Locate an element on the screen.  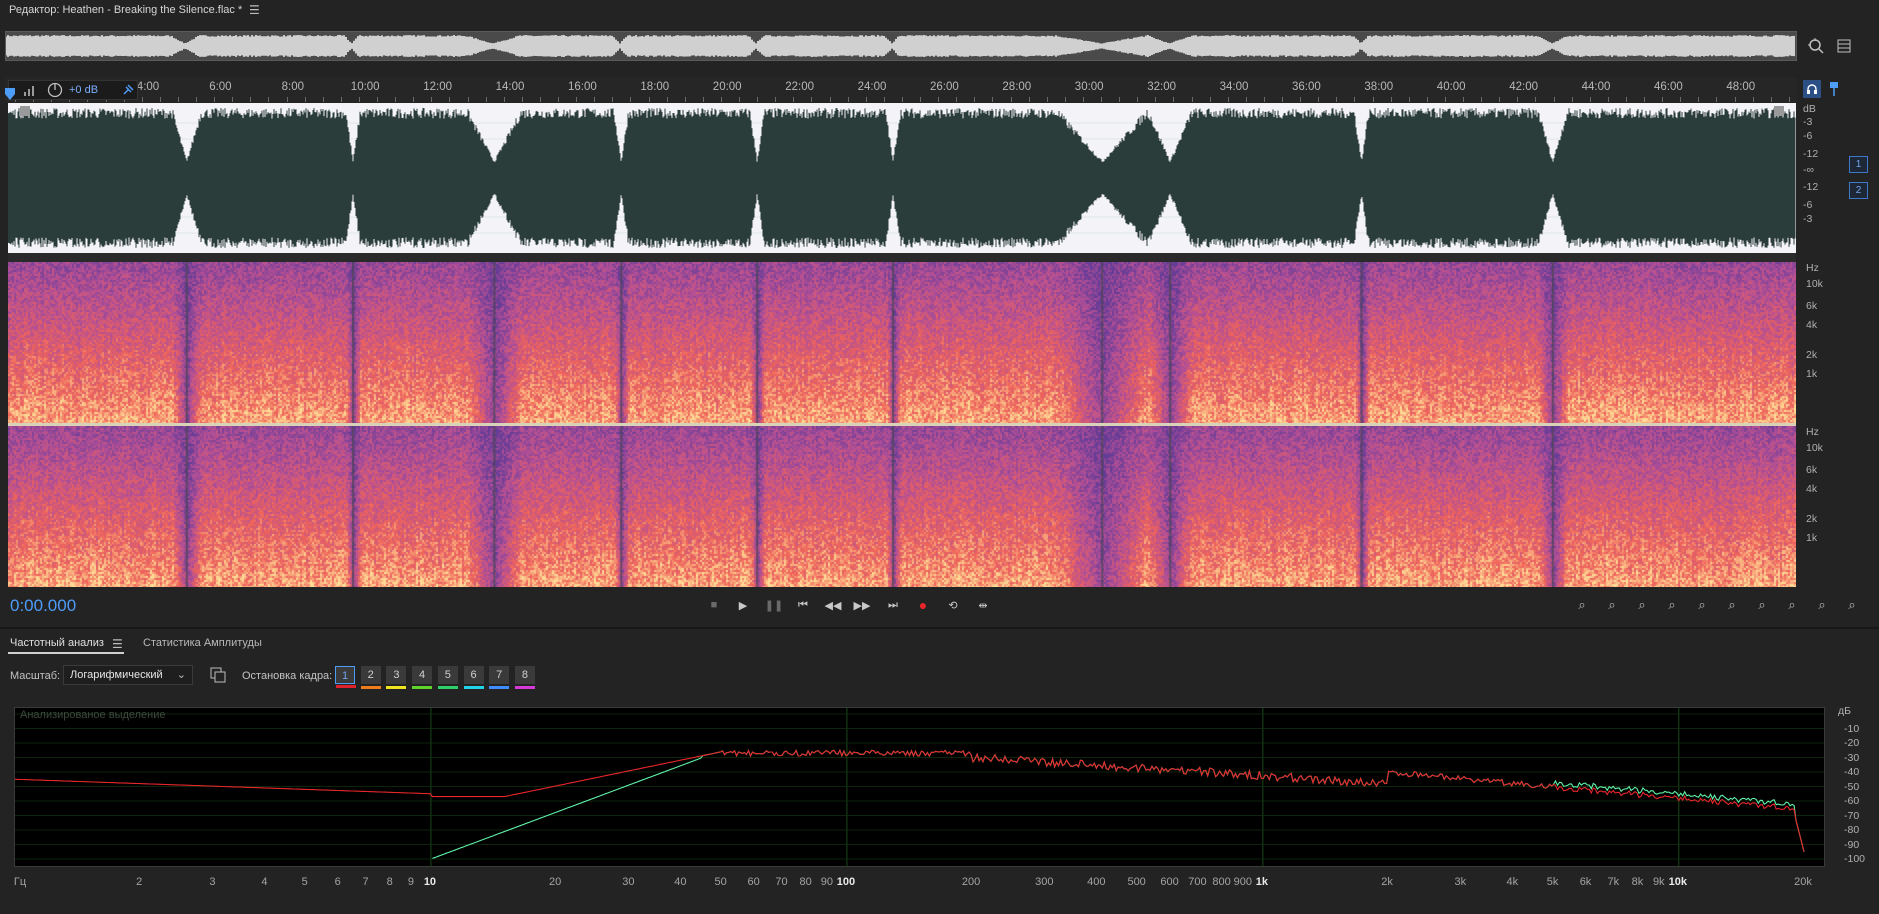
scale-dropdown: Логарифмический ⌄ is located at coordinates (128, 675).